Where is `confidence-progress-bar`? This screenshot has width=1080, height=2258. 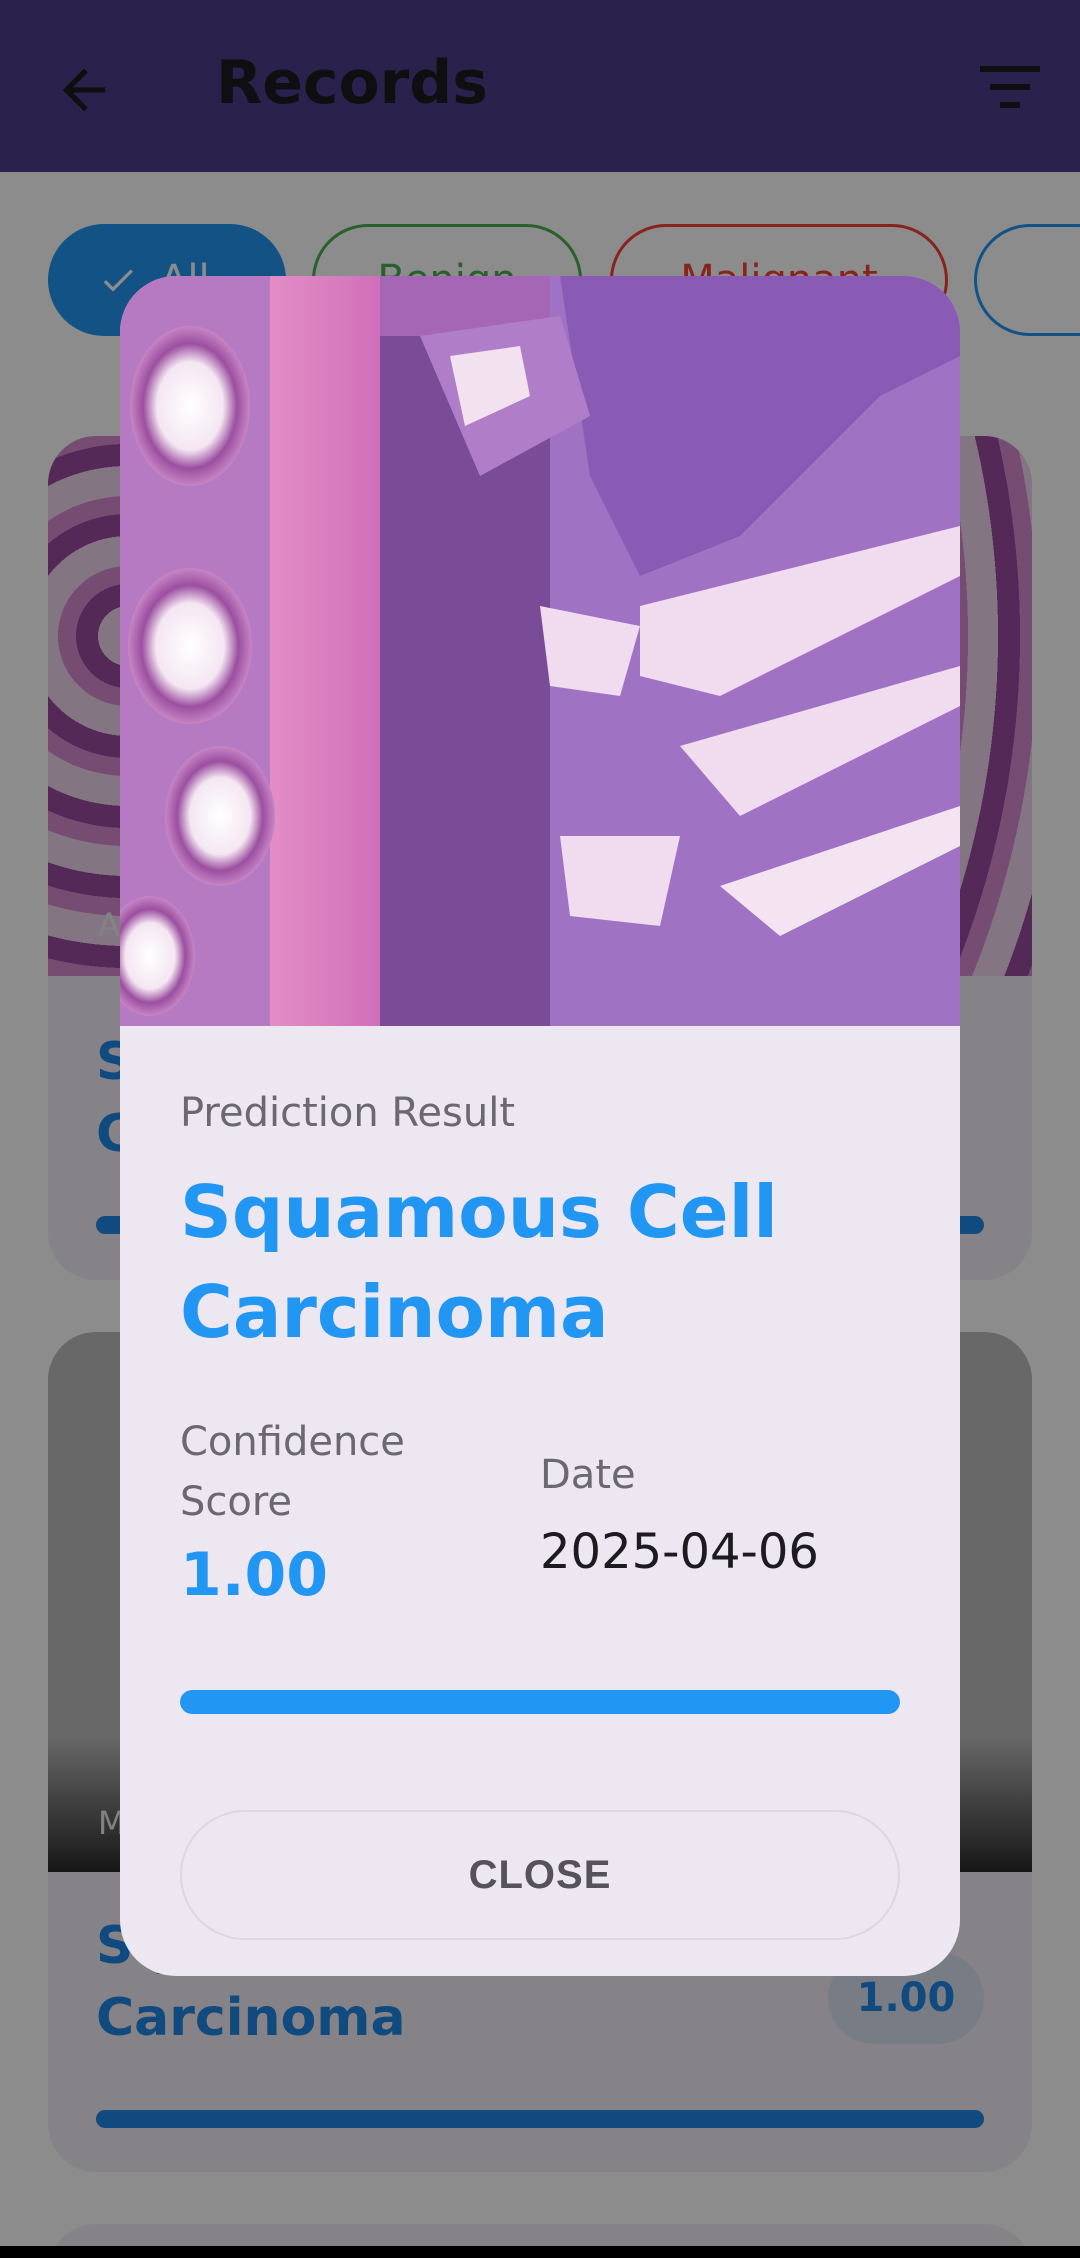
confidence-progress-bar is located at coordinates (540, 1702).